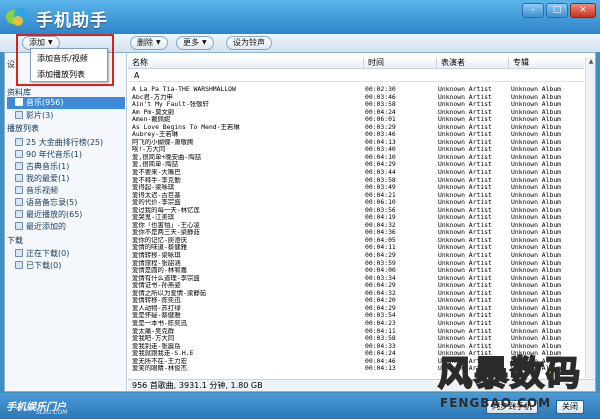 The height and width of the screenshot is (419, 600). I want to click on song-name: 爱笑的眼睛-林俊杰, so click(159, 369).